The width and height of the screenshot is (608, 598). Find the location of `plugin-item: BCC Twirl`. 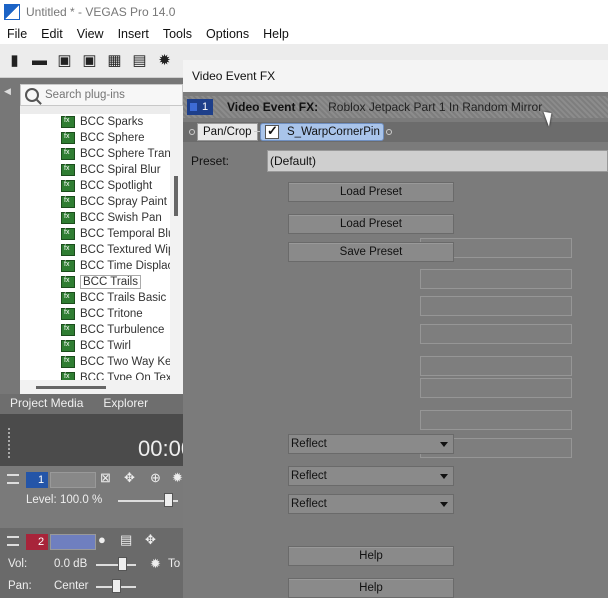

plugin-item: BCC Twirl is located at coordinates (95, 346).